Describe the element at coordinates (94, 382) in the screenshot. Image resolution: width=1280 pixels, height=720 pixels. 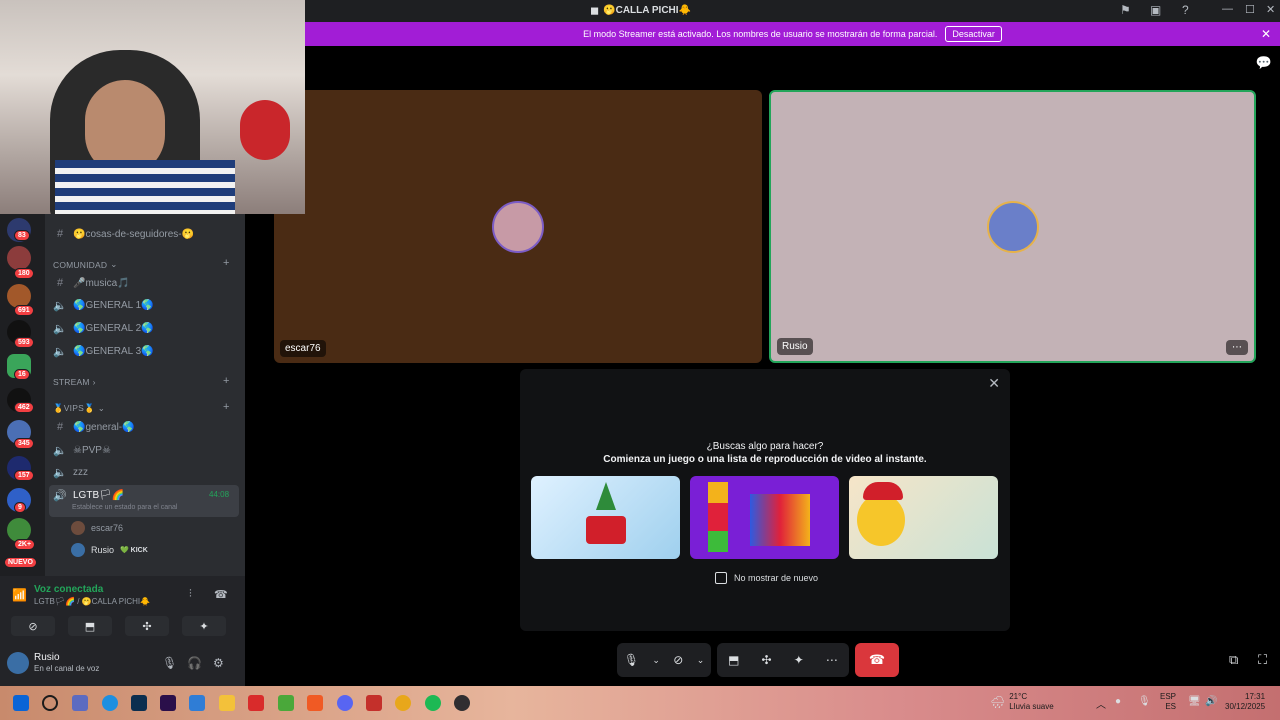
I see `chevron-right-icon: ›` at that location.